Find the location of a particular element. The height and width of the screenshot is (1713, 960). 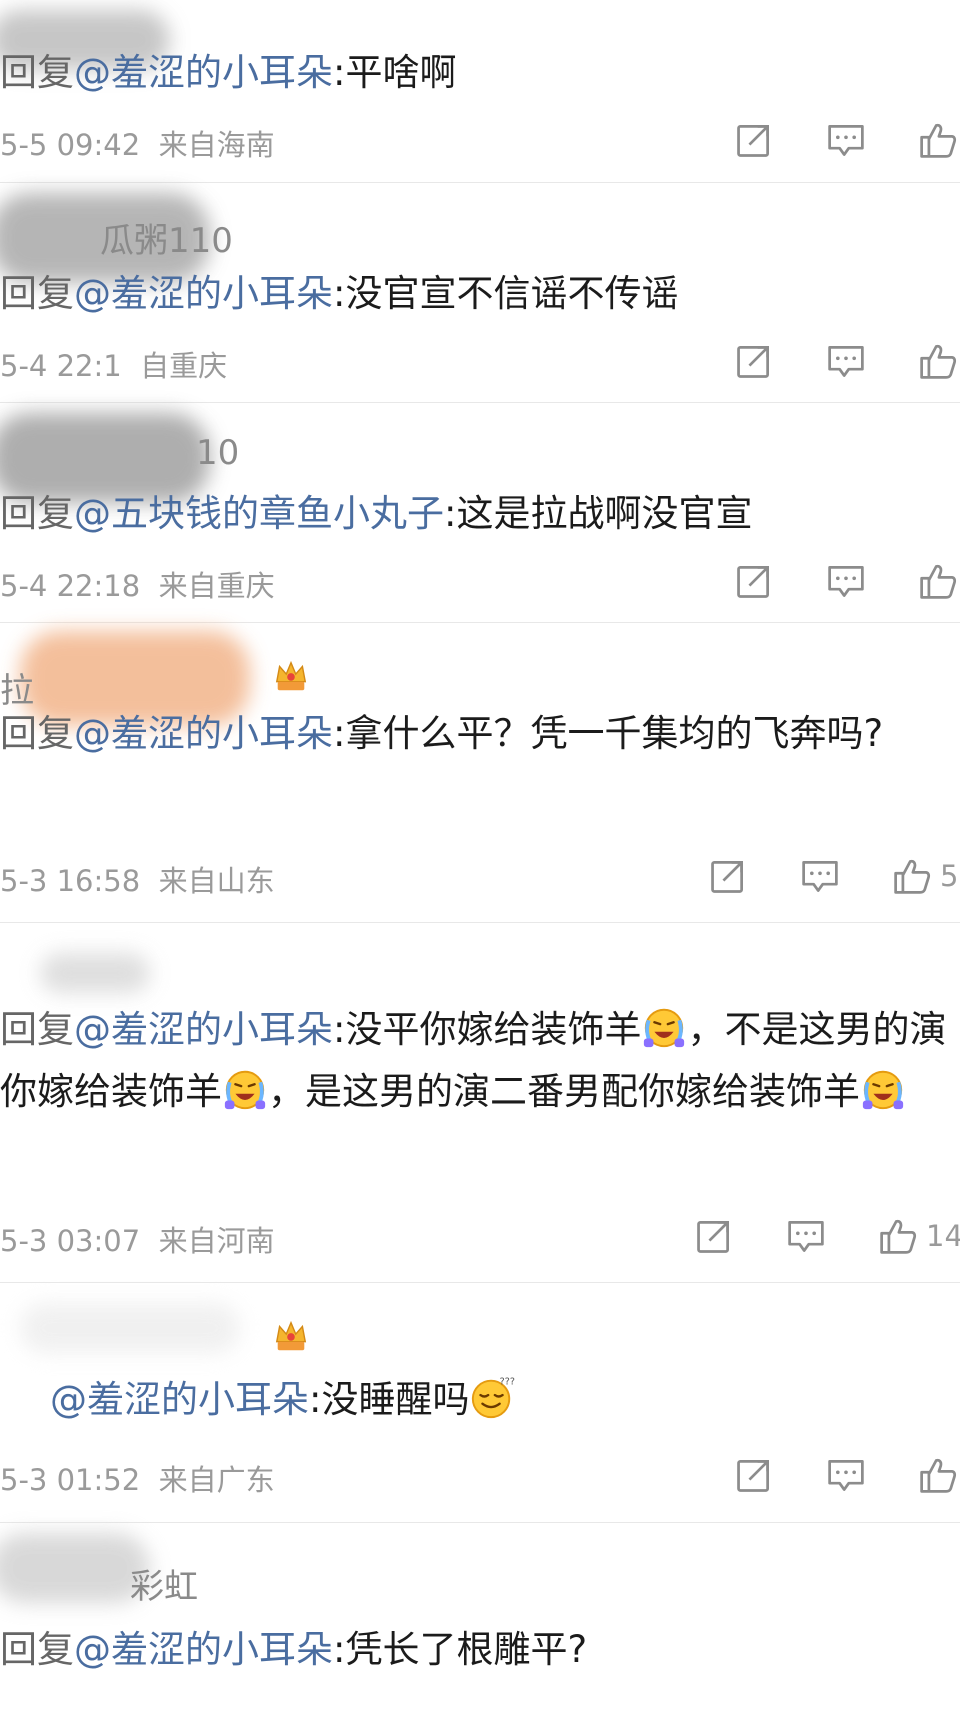

comment-meta: 5-3 01:52 来自广东 is located at coordinates (137, 1478).